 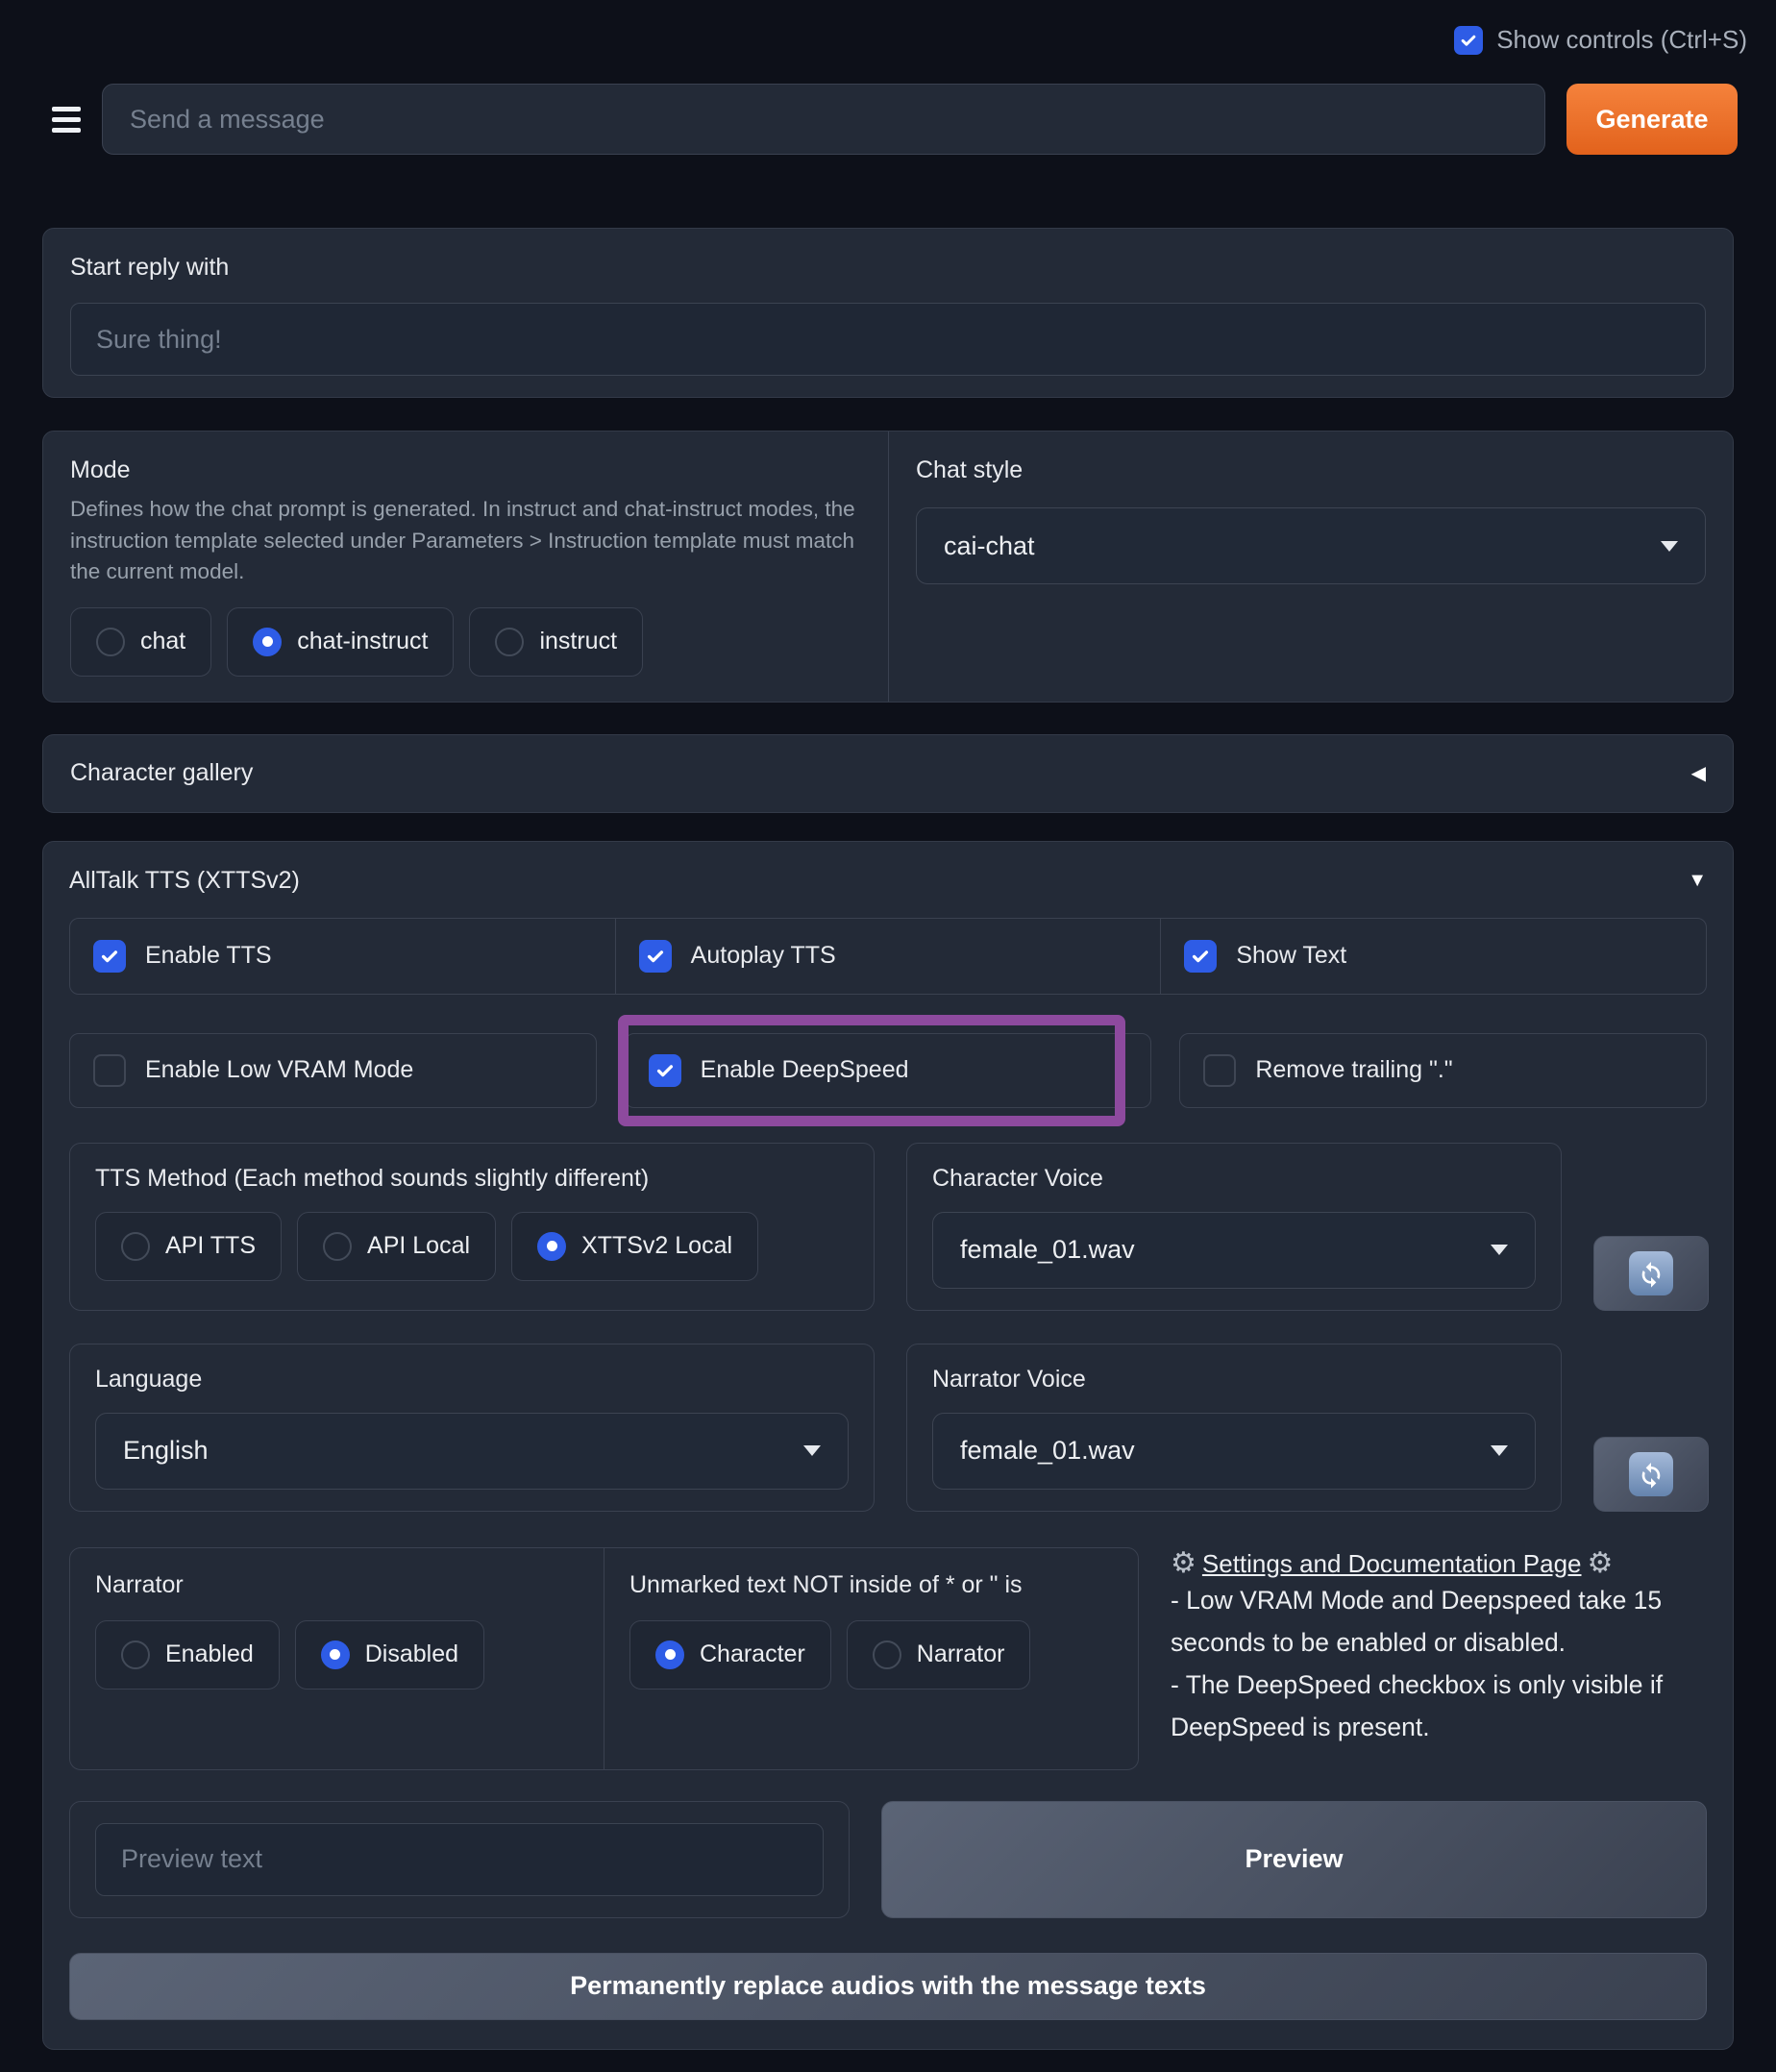 I want to click on checkbox-label: Enable Low VRAM Mode, so click(x=279, y=1070).